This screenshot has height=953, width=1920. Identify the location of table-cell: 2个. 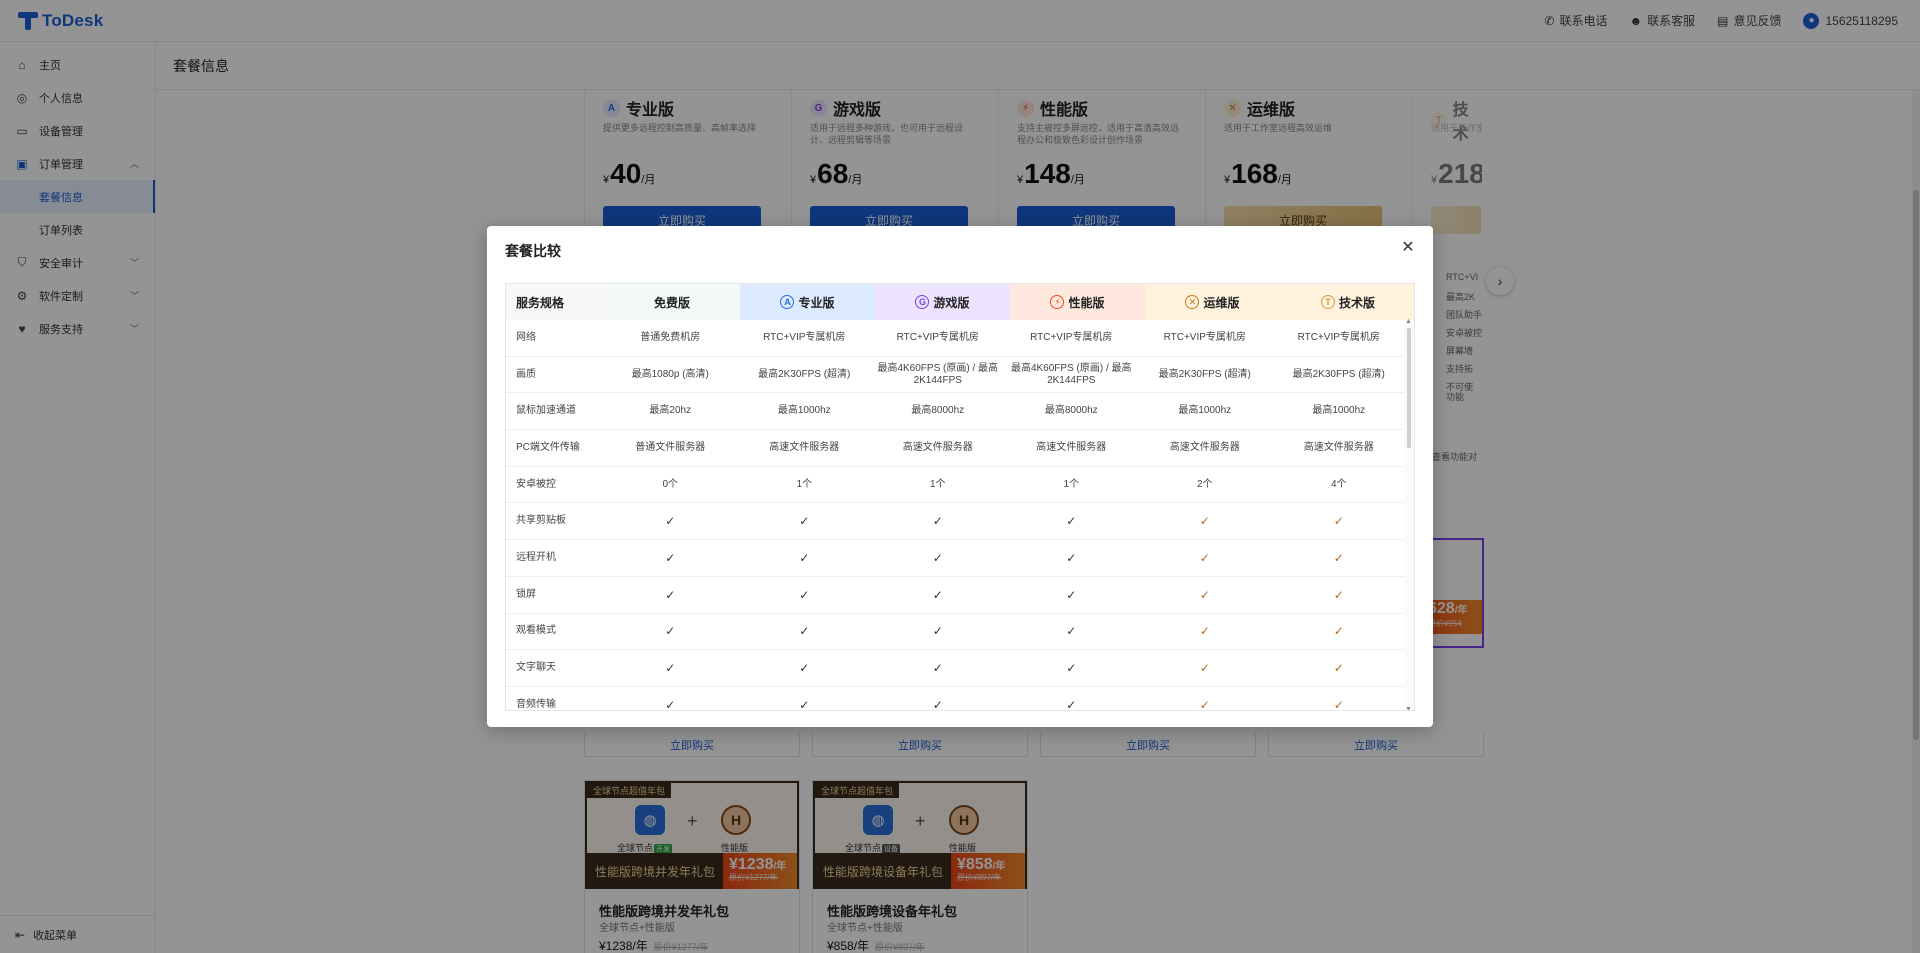
(1204, 484).